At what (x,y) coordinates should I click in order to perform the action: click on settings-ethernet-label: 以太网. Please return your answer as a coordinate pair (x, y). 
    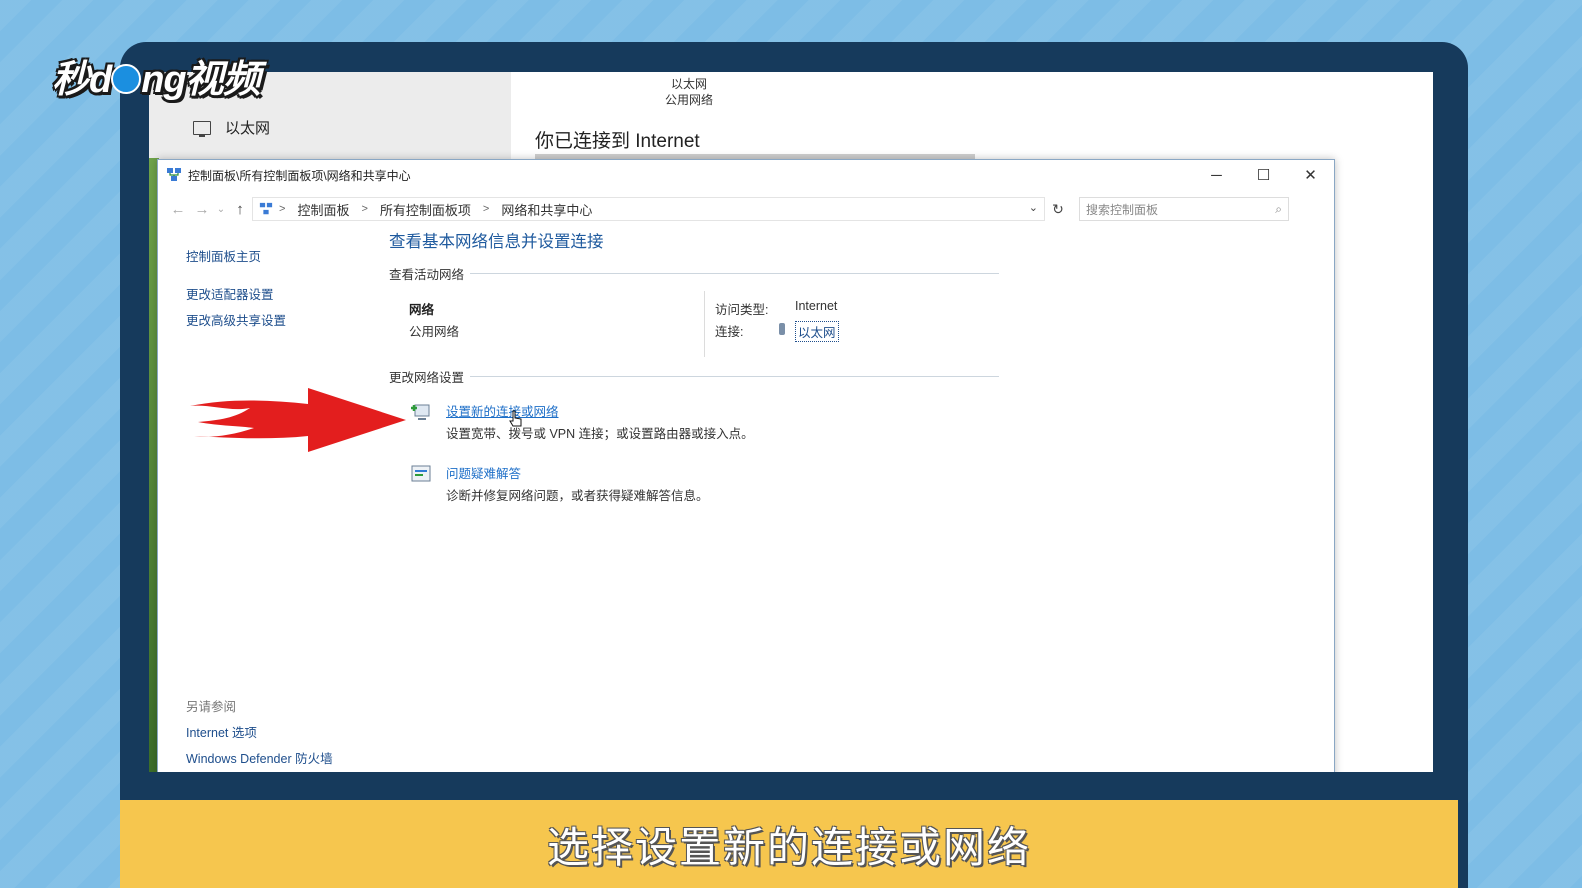
    Looking at the image, I should click on (248, 128).